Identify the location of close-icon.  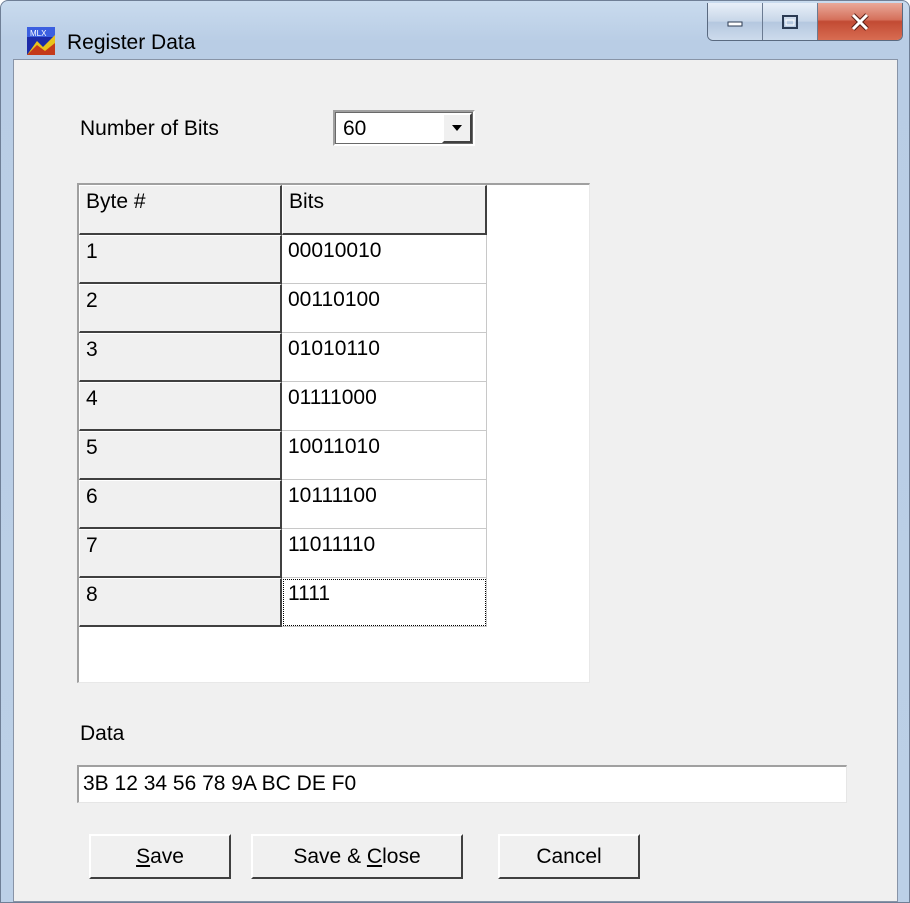
(860, 21).